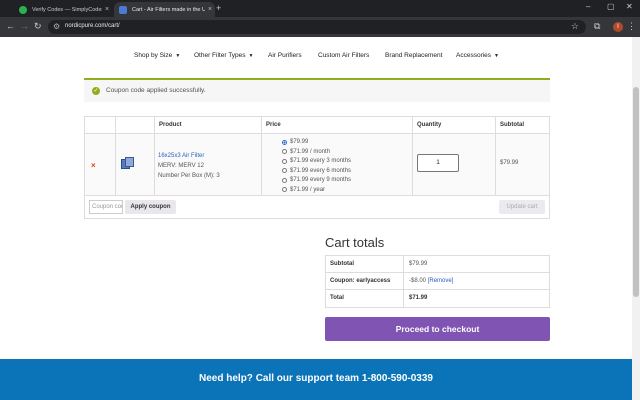 This screenshot has height=400, width=640. I want to click on filter-box-image, so click(129, 162).